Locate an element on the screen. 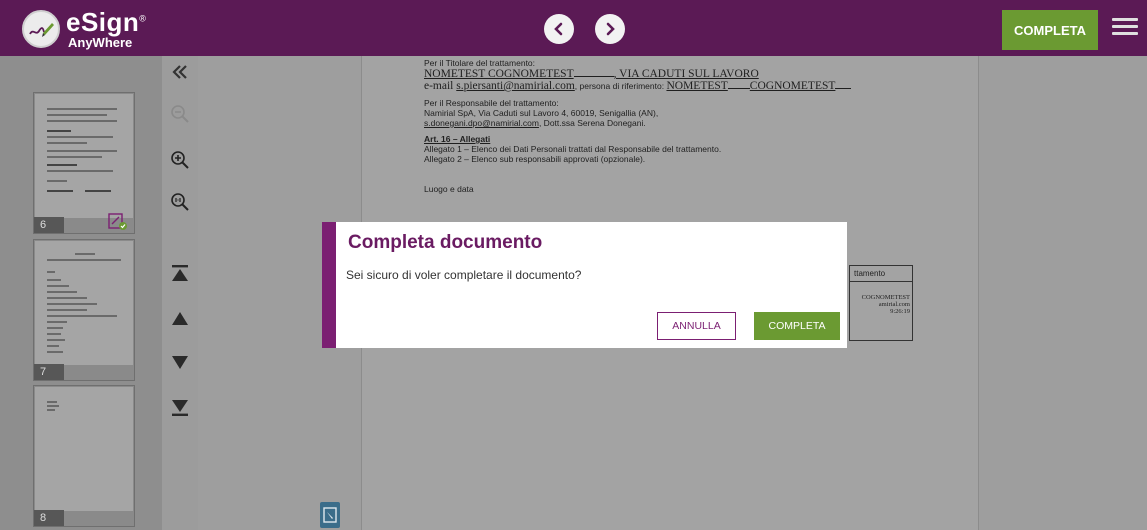 The image size is (1147, 530). thumbnail-page-number: 6 is located at coordinates (49, 225).